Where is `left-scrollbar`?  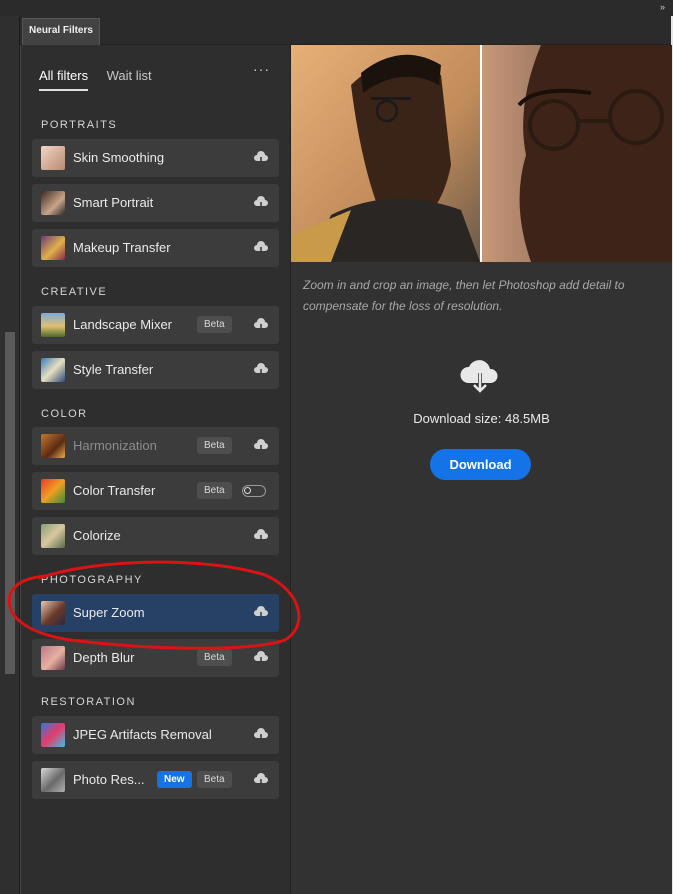 left-scrollbar is located at coordinates (10, 455).